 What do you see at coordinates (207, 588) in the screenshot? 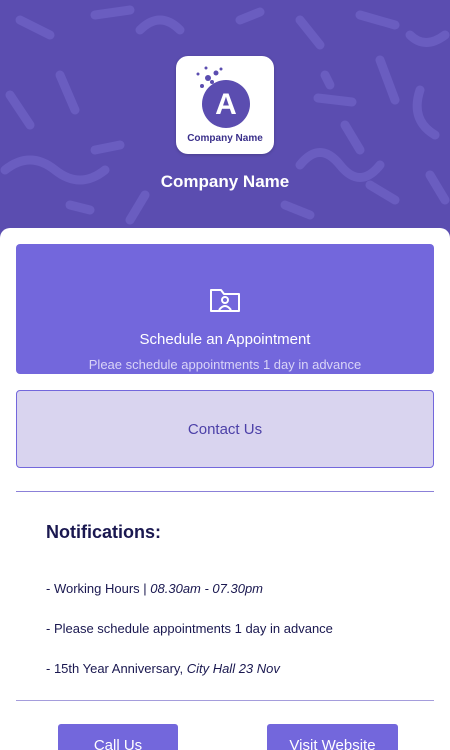
I see `notification-emphasis: 08.30am - 07.30pm` at bounding box center [207, 588].